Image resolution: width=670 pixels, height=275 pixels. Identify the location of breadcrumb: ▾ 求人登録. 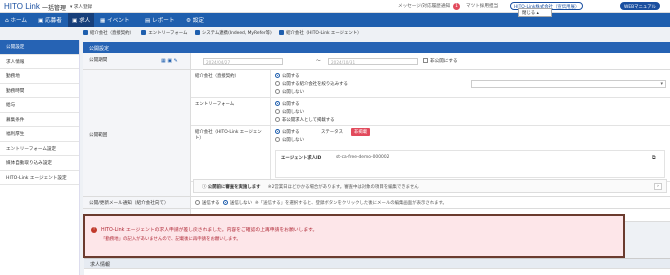
(81, 7).